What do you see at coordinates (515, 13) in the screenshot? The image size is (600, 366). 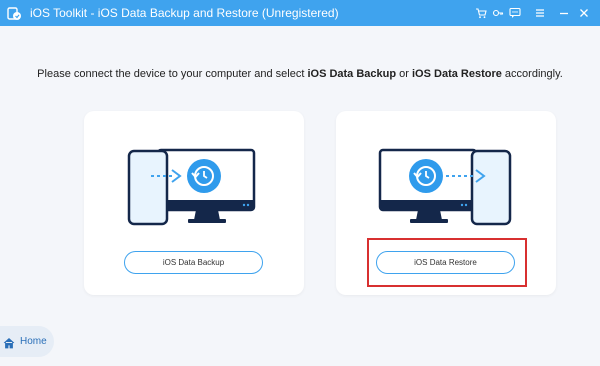 I see `chat-icon` at bounding box center [515, 13].